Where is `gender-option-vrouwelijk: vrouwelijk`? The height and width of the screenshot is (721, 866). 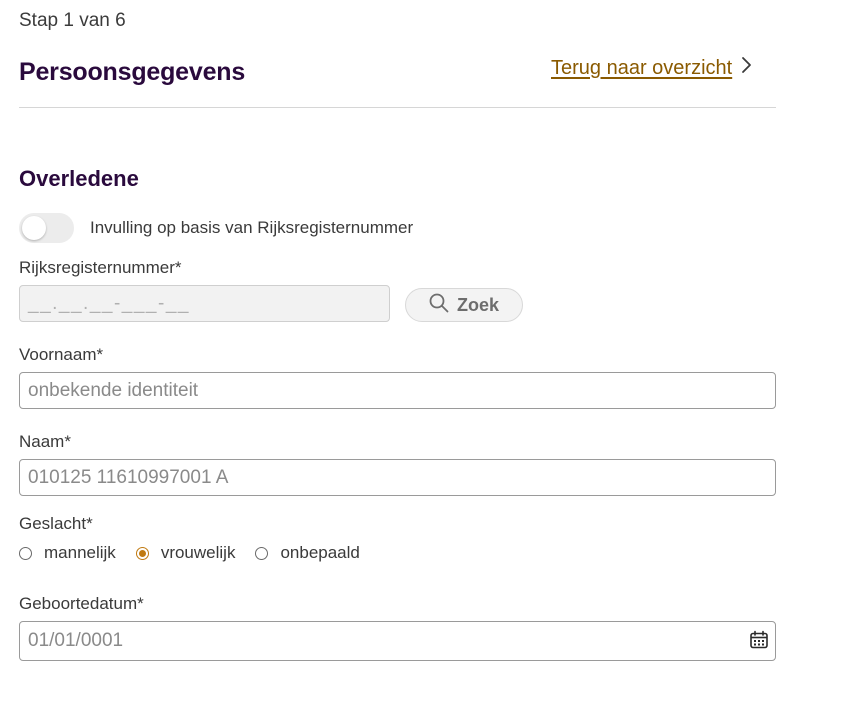
gender-option-vrouwelijk: vrouwelijk is located at coordinates (185, 553).